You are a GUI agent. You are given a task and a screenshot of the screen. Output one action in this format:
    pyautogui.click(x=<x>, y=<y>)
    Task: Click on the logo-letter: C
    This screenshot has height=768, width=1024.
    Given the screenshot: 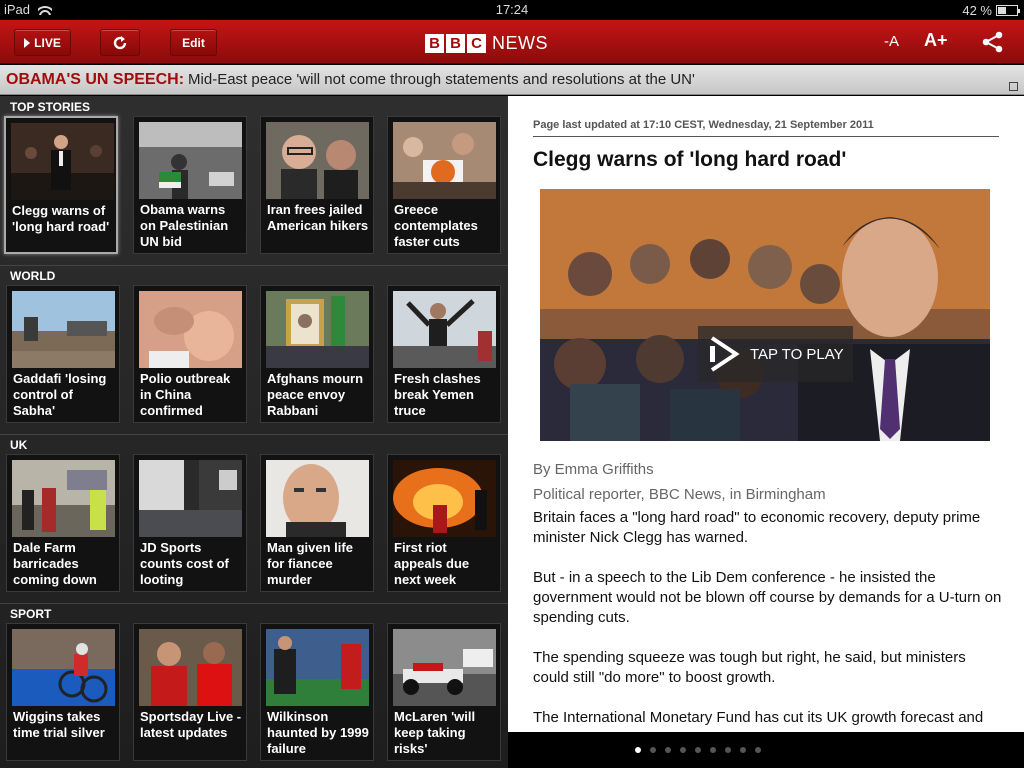 What is the action you would take?
    pyautogui.click(x=476, y=43)
    